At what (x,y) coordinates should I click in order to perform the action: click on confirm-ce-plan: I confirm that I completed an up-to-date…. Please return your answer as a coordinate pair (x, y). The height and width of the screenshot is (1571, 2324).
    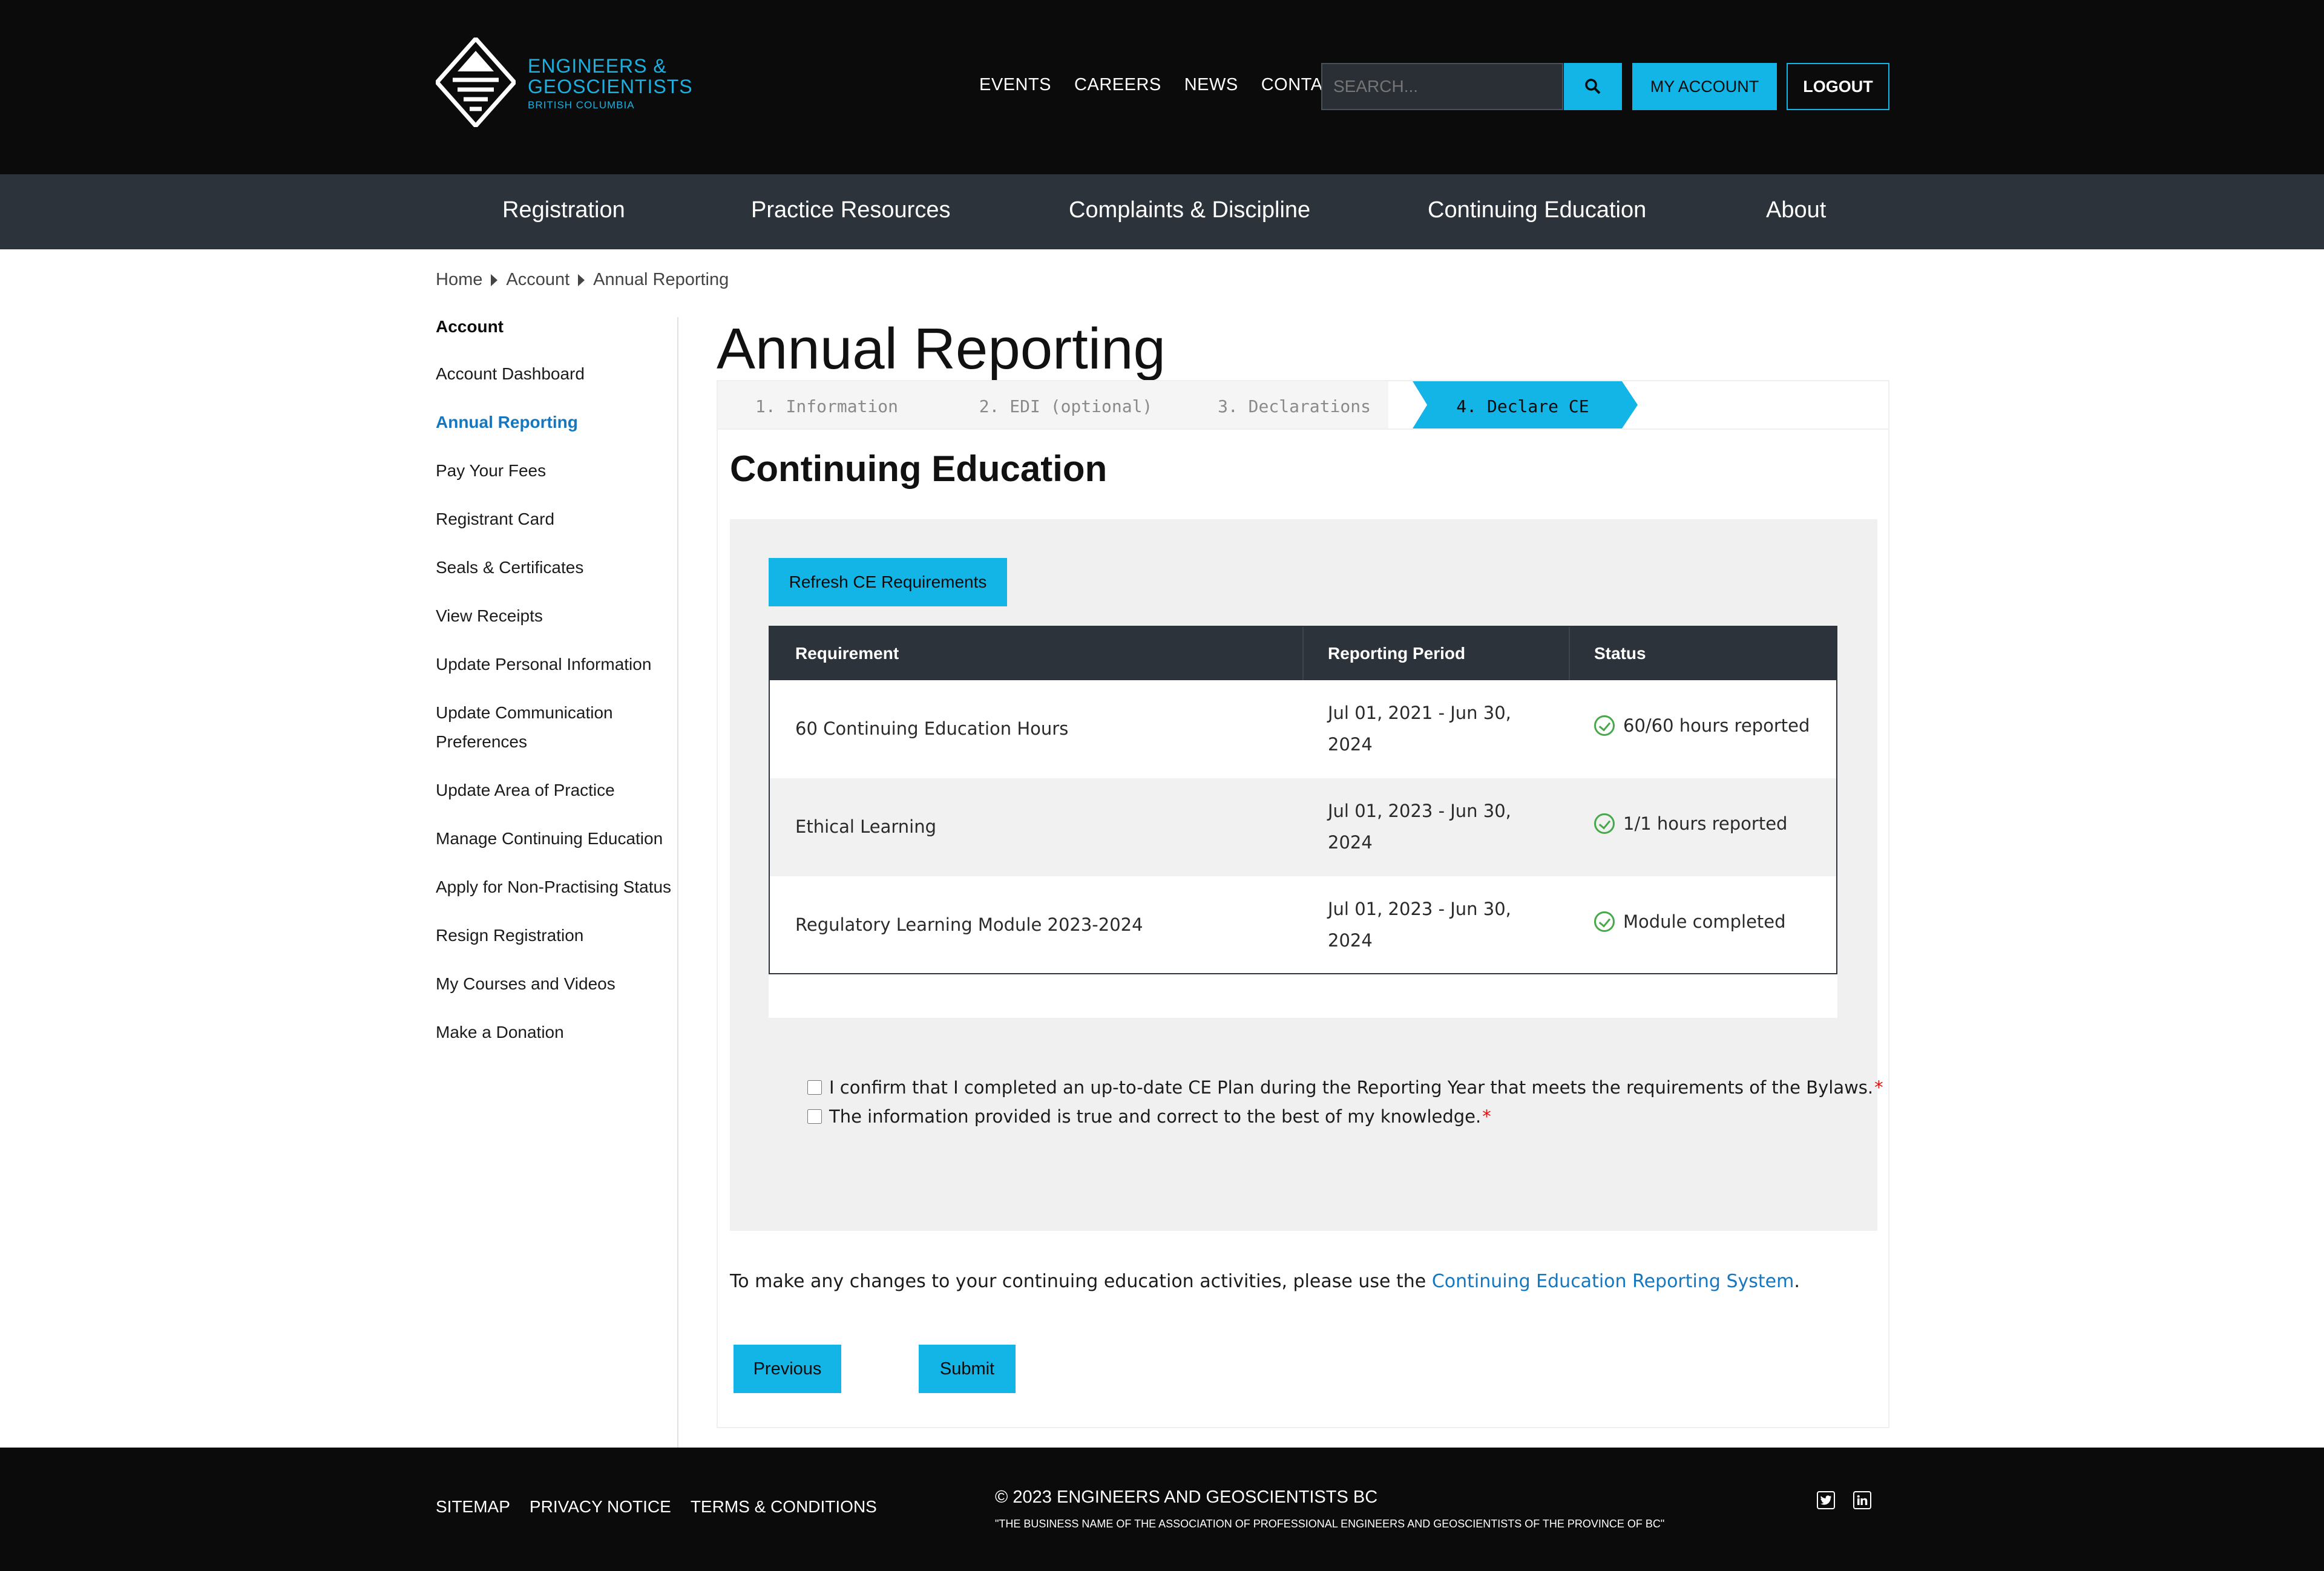
    Looking at the image, I should click on (1345, 1088).